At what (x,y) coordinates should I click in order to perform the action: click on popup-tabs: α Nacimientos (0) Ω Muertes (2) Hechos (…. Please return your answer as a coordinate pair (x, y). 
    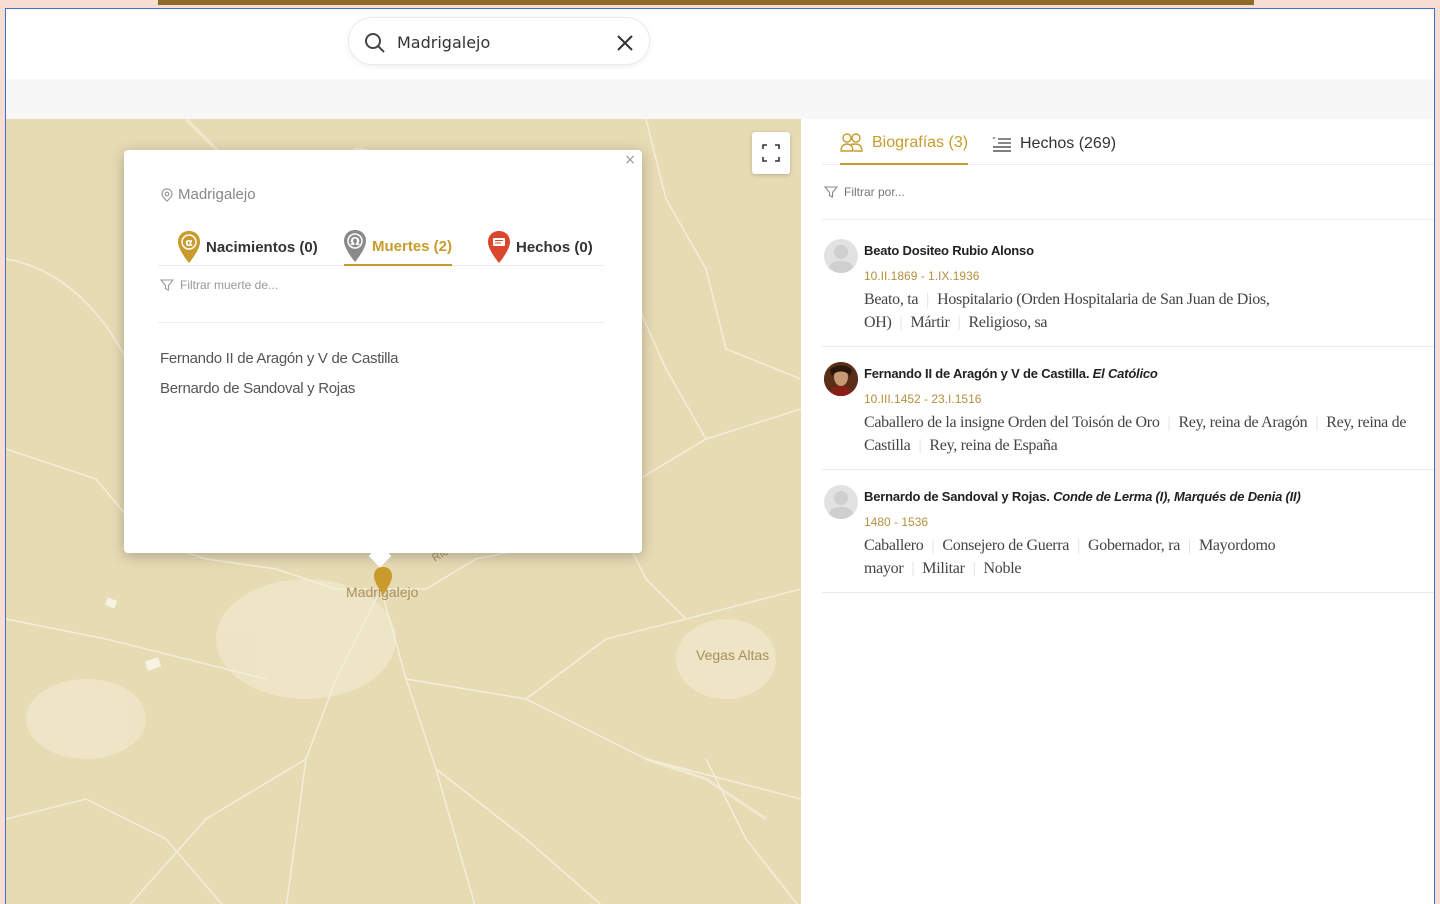
    Looking at the image, I should click on (381, 244).